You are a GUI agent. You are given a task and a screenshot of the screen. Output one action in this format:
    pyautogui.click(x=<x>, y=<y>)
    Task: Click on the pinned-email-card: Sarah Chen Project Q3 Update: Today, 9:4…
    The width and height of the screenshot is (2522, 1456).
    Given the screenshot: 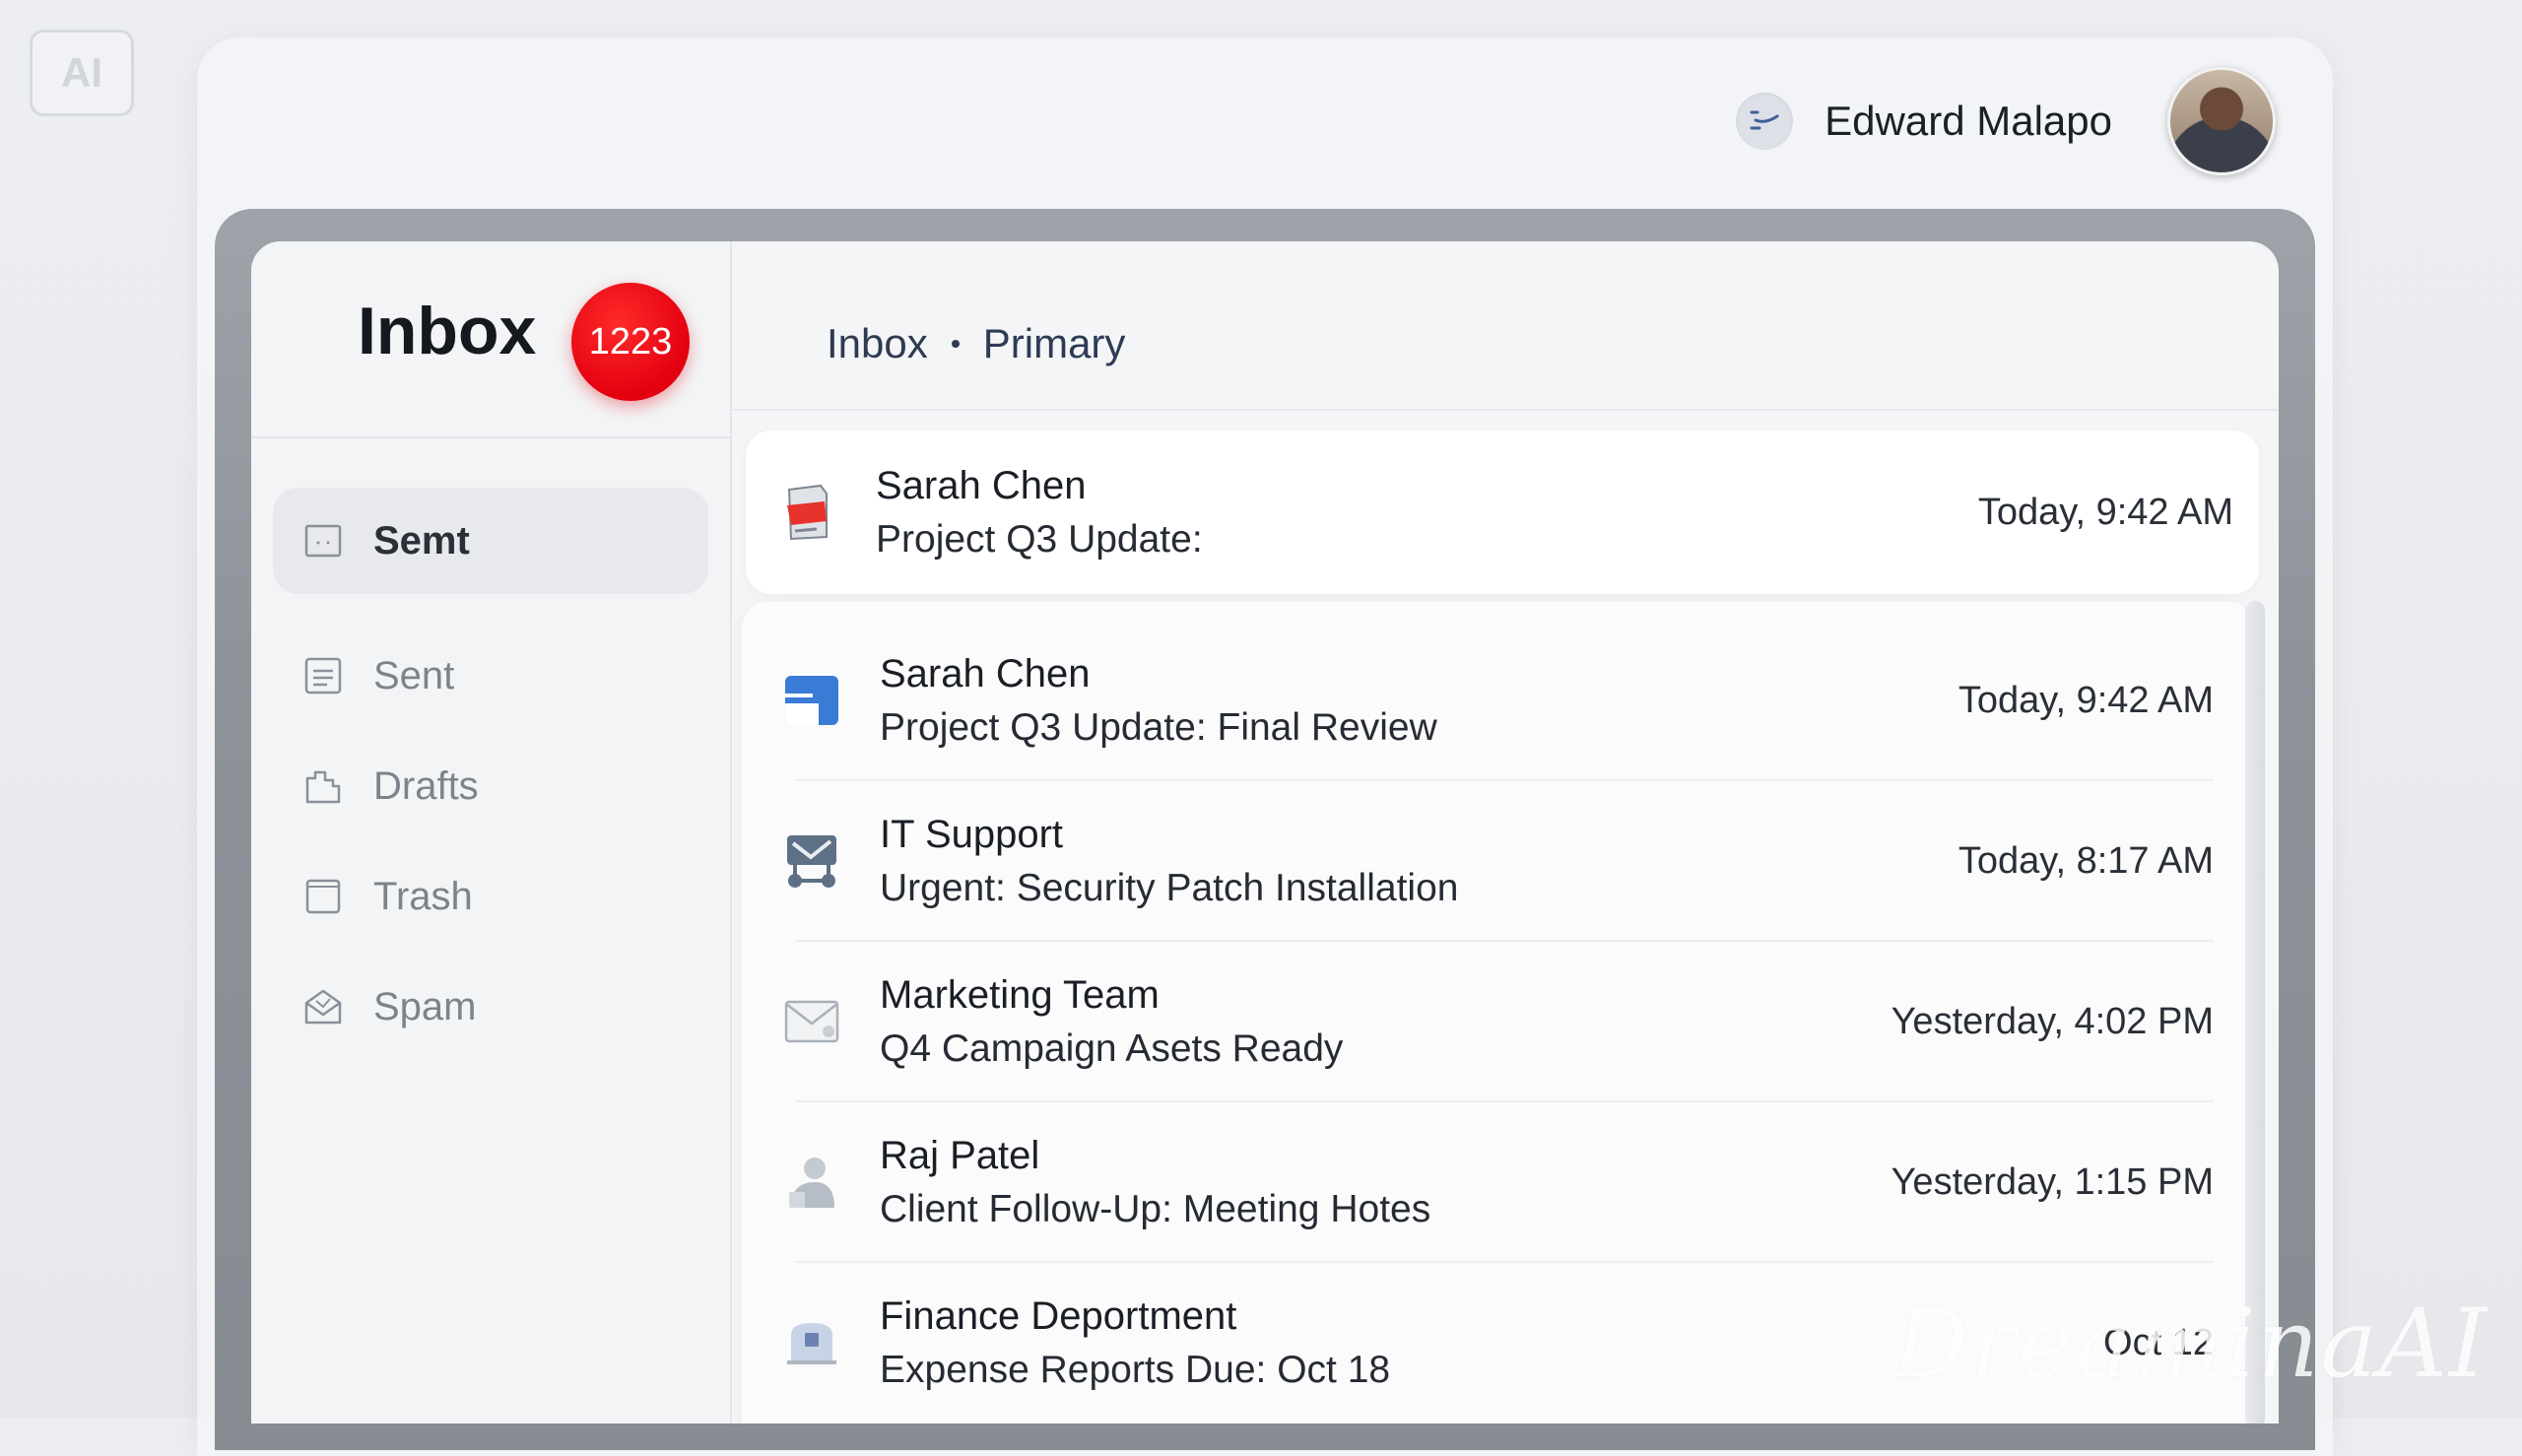 What is the action you would take?
    pyautogui.click(x=1502, y=512)
    